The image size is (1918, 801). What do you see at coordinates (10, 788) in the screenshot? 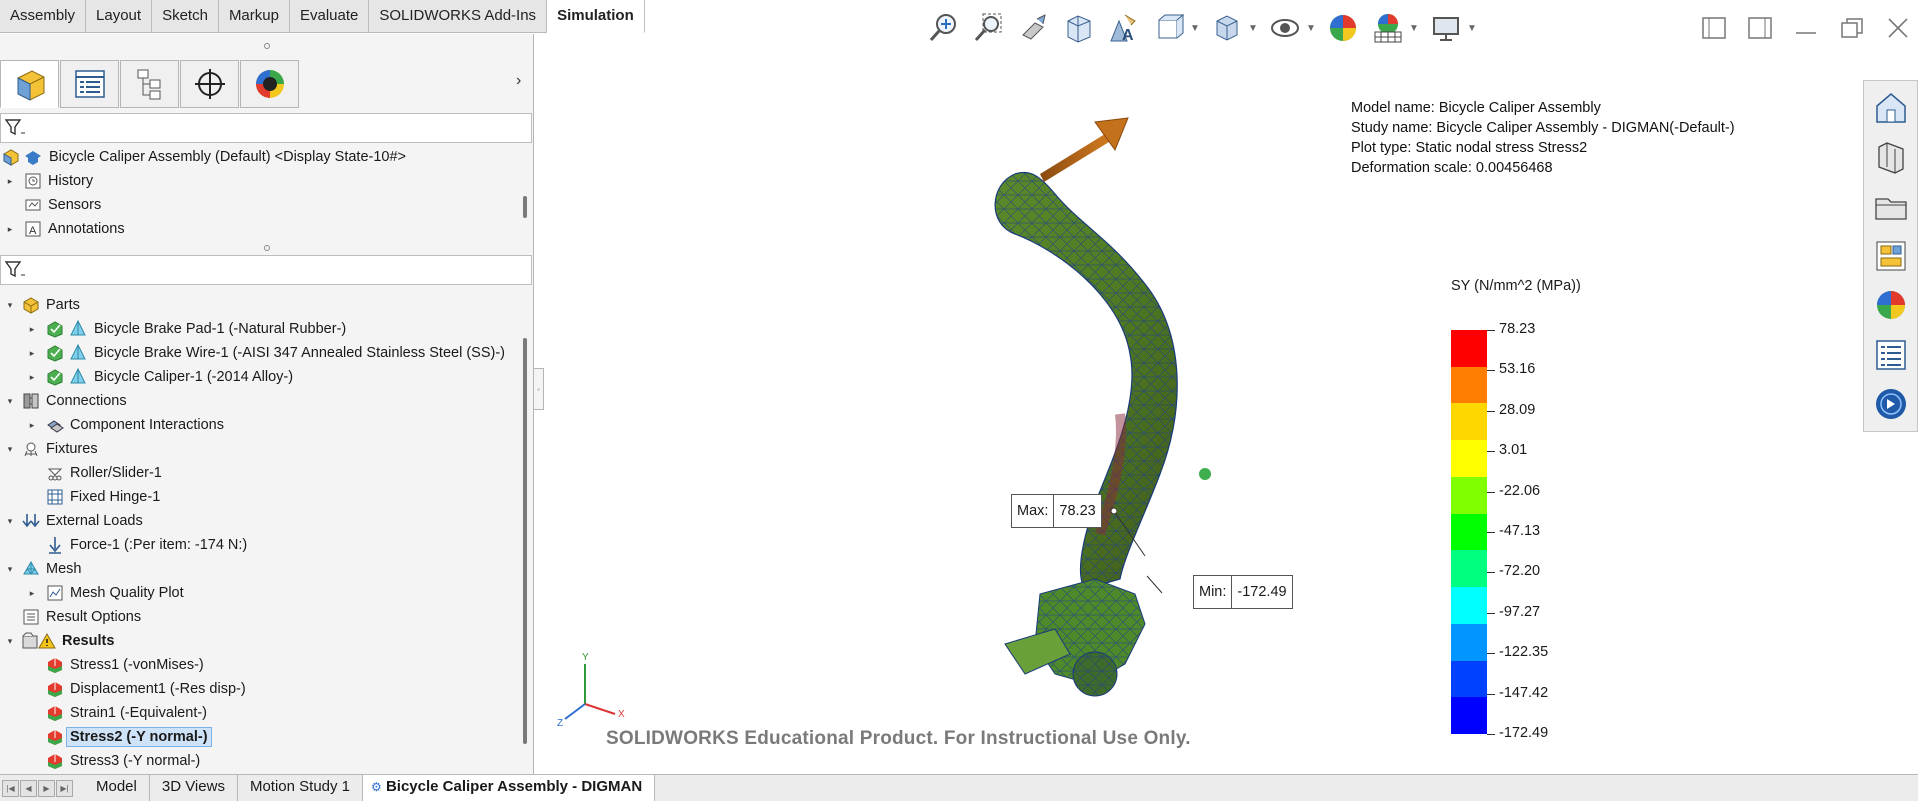
I see `first-tab-icon: |◀` at bounding box center [10, 788].